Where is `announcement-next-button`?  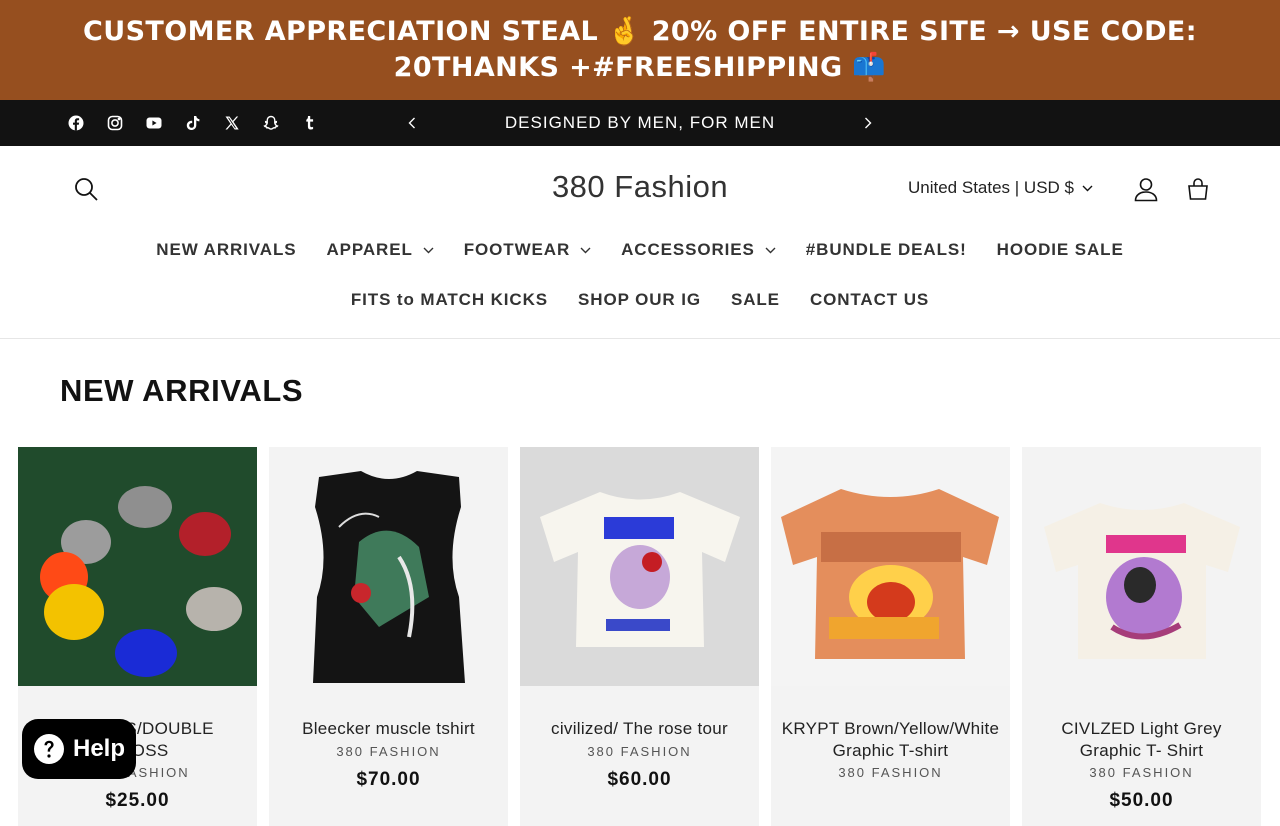
announcement-next-button is located at coordinates (868, 123).